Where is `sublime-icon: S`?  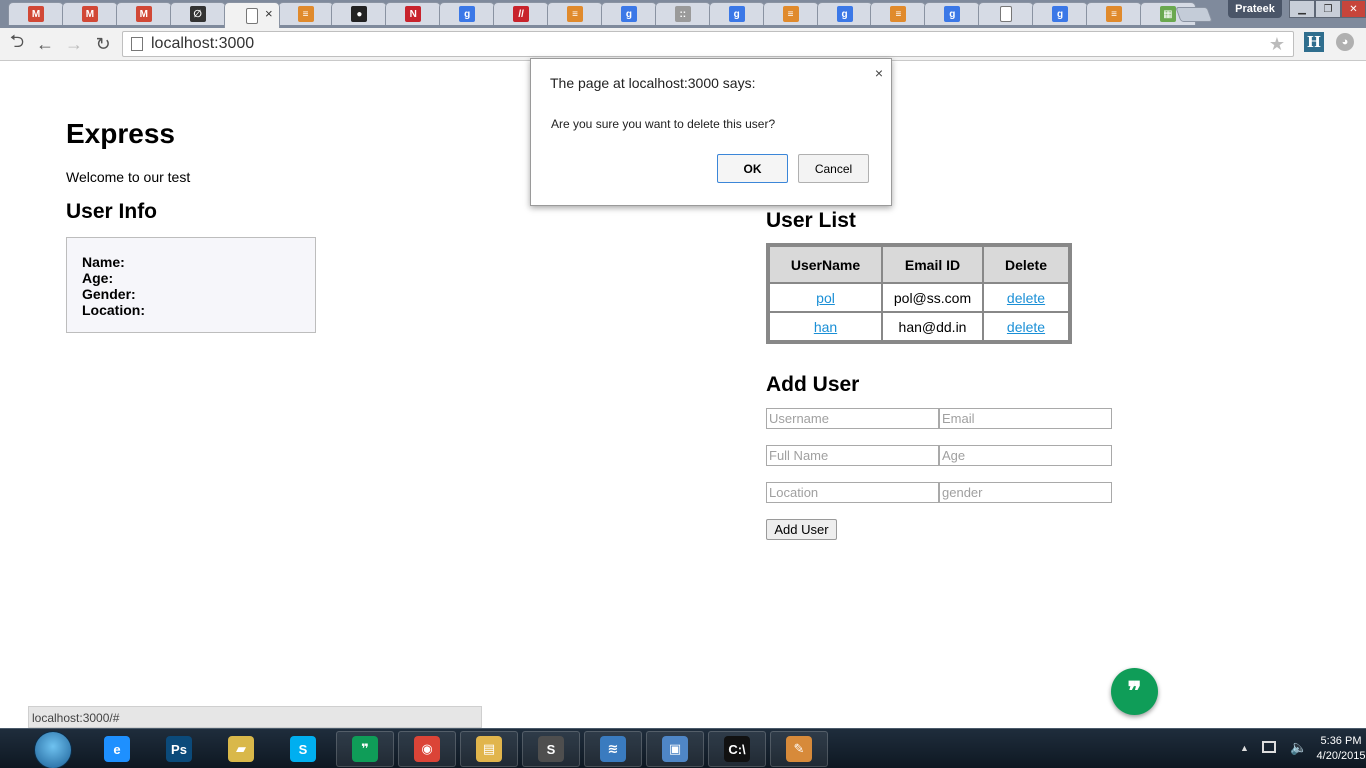 sublime-icon: S is located at coordinates (551, 749).